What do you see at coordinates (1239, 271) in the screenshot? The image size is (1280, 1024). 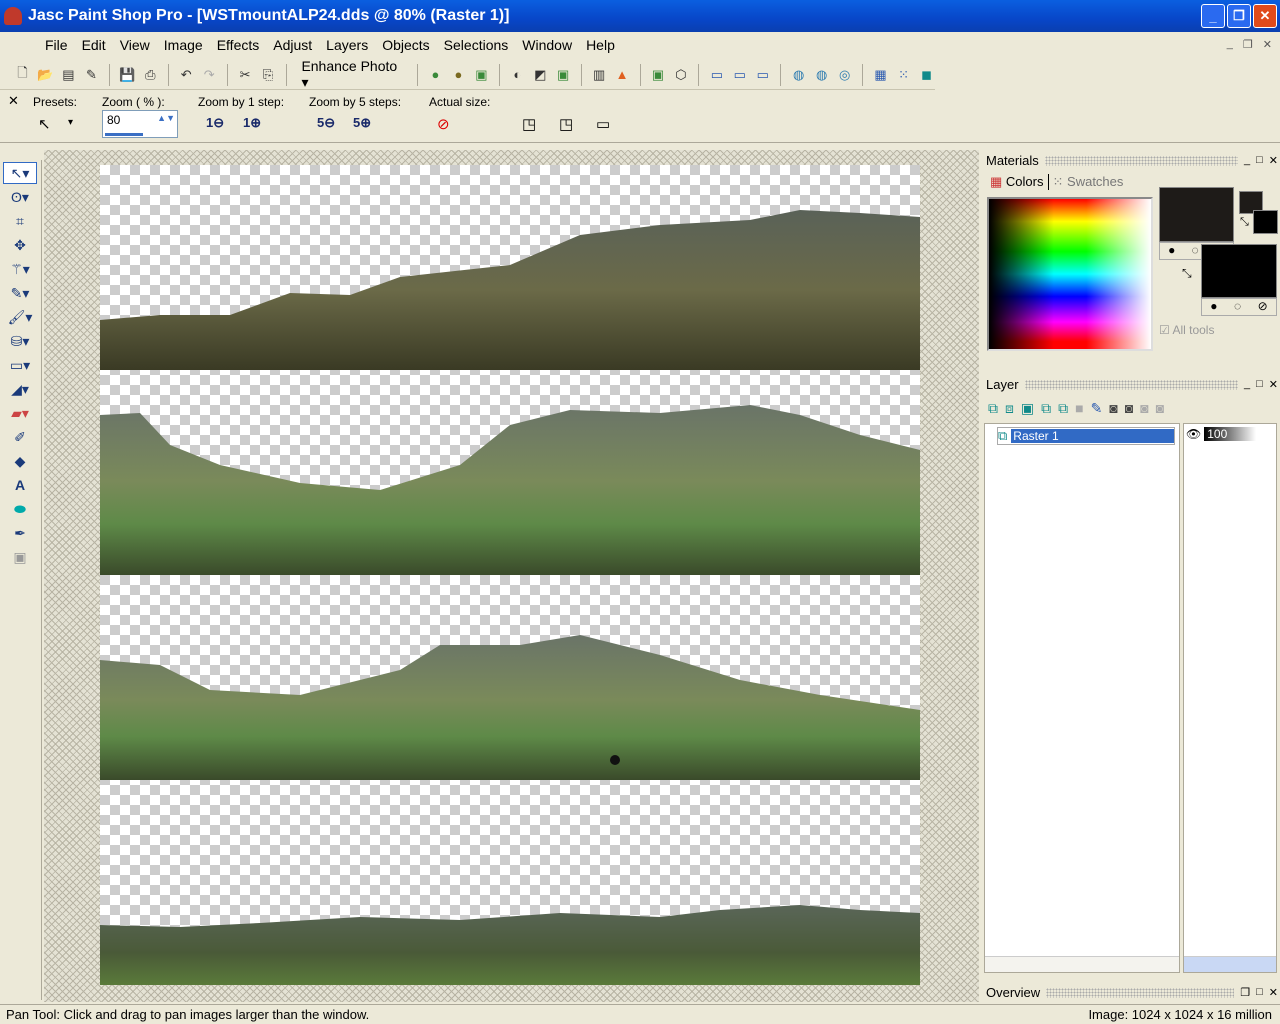 I see `background-swatch` at bounding box center [1239, 271].